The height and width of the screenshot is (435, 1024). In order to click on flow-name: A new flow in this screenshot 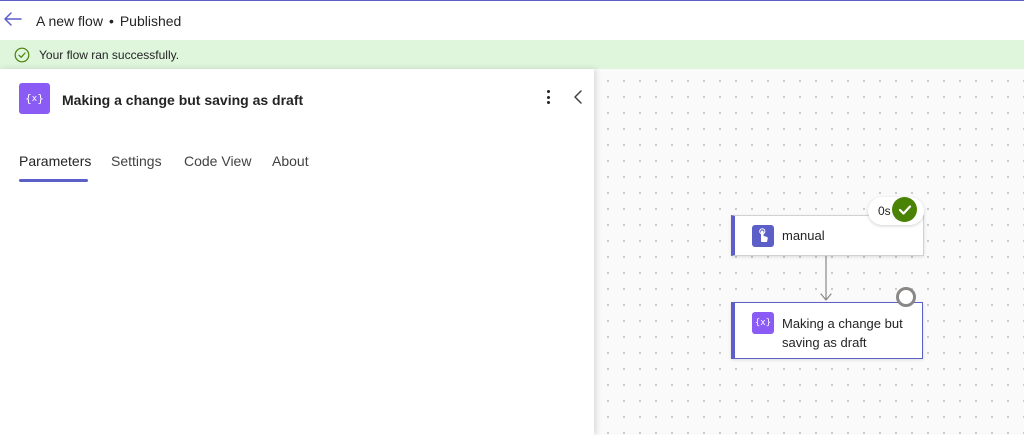, I will do `click(69, 21)`.